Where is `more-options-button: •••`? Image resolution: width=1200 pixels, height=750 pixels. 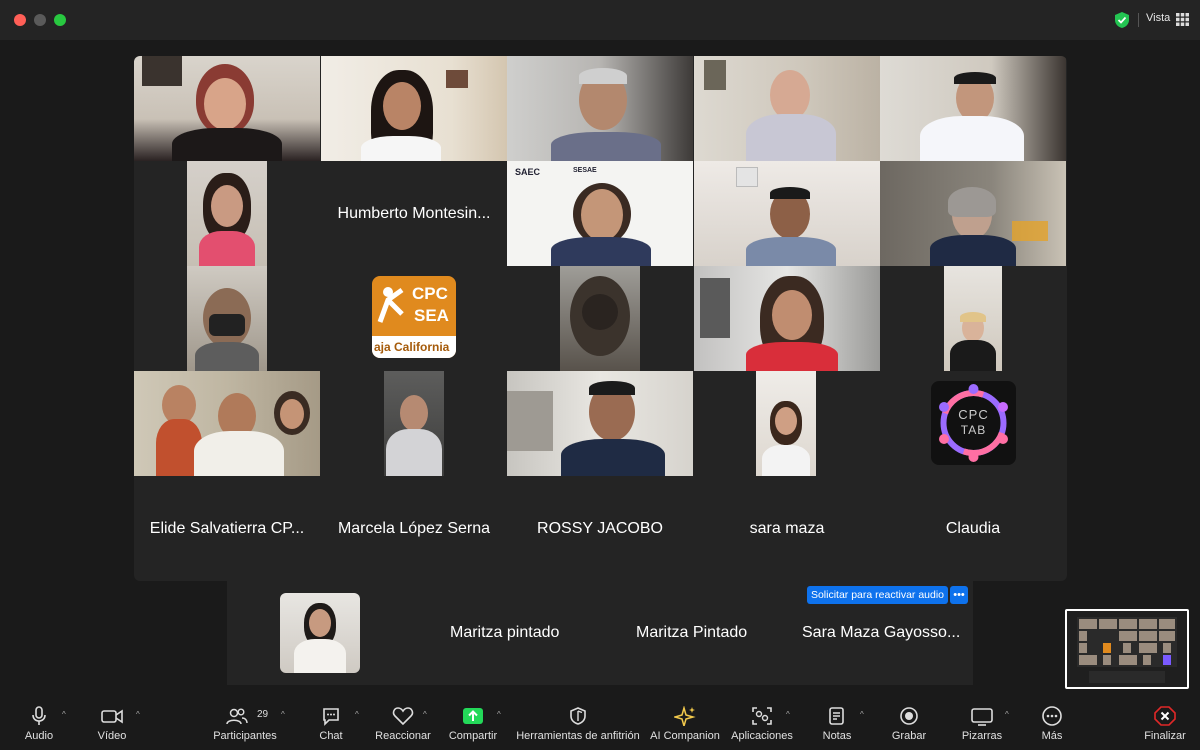
more-options-button: ••• is located at coordinates (959, 595).